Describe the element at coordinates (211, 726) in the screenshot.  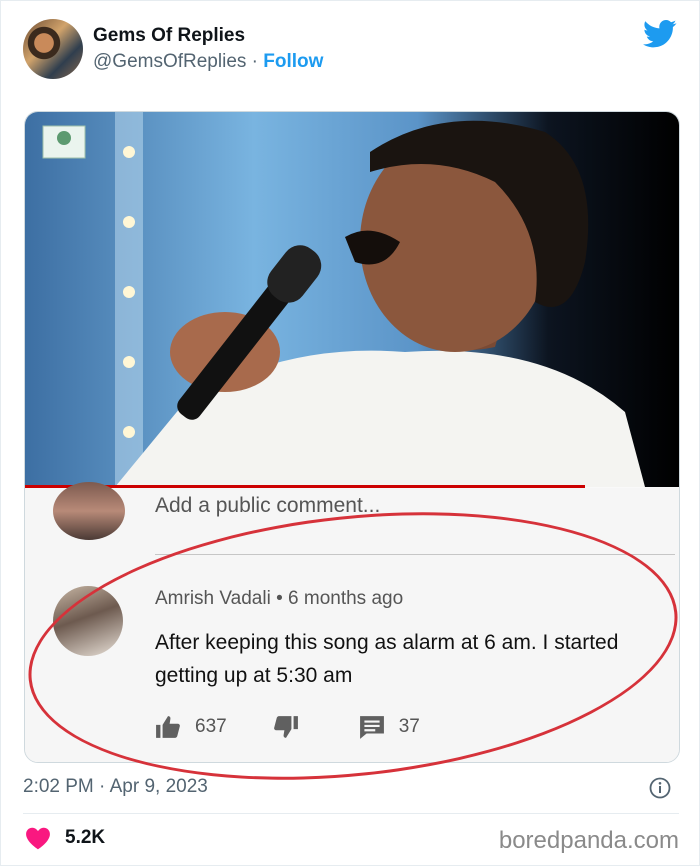
I see `like-count: 637` at that location.